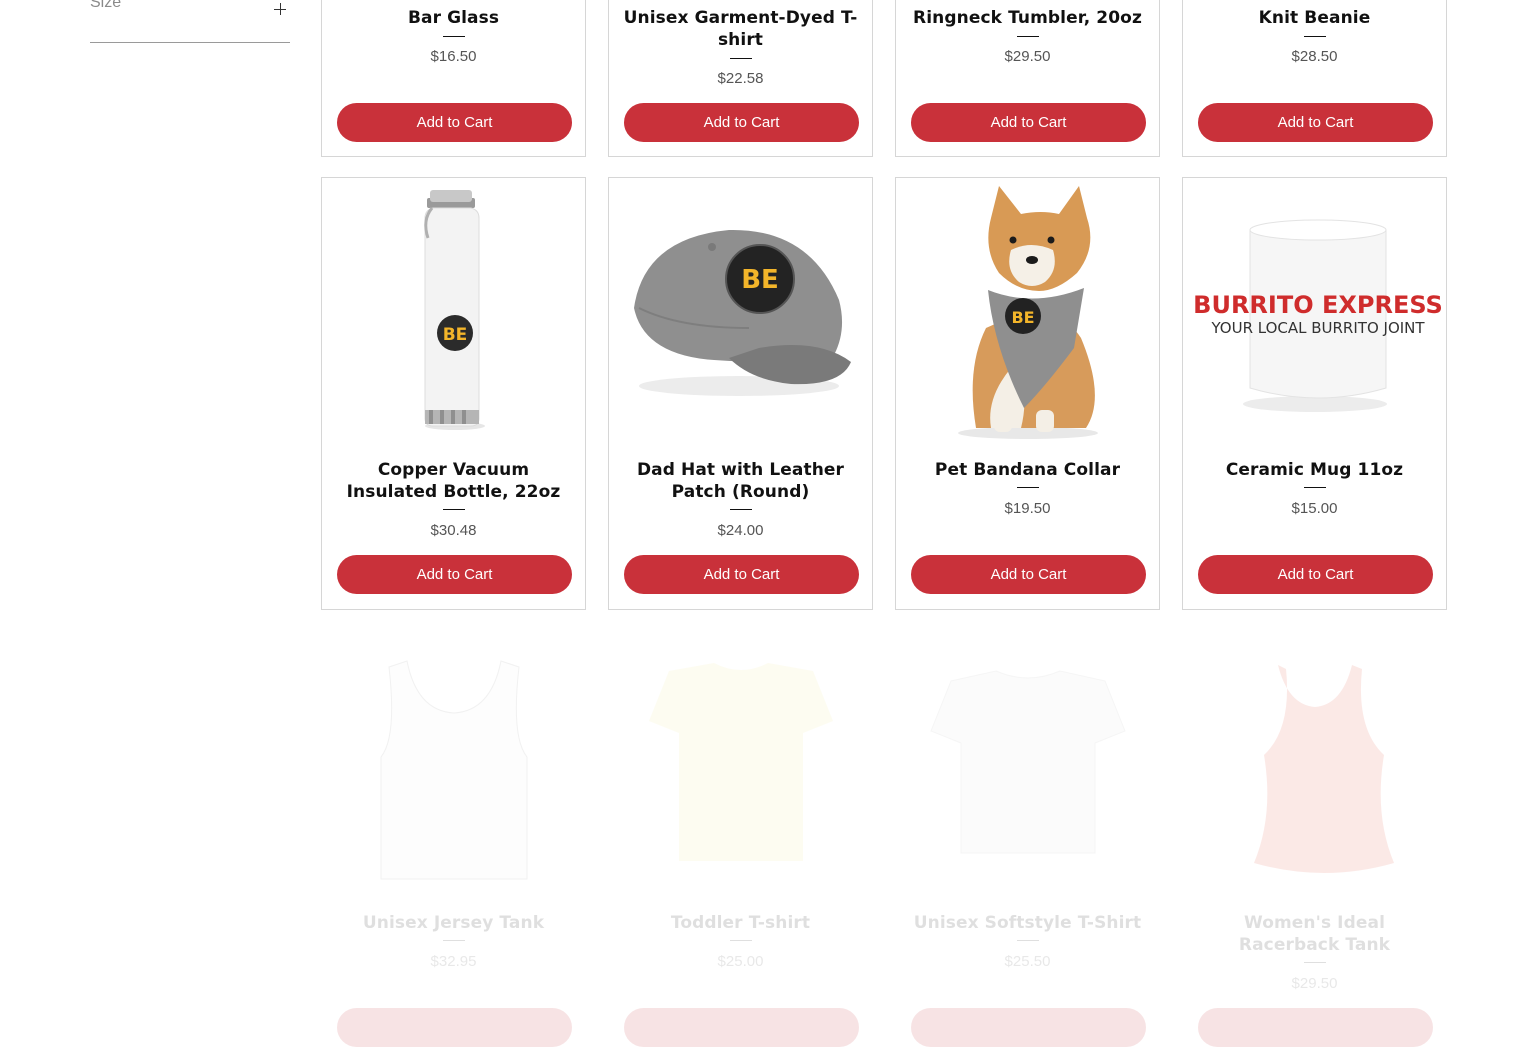  Describe the element at coordinates (1314, 508) in the screenshot. I see `product-price: $15.00` at that location.